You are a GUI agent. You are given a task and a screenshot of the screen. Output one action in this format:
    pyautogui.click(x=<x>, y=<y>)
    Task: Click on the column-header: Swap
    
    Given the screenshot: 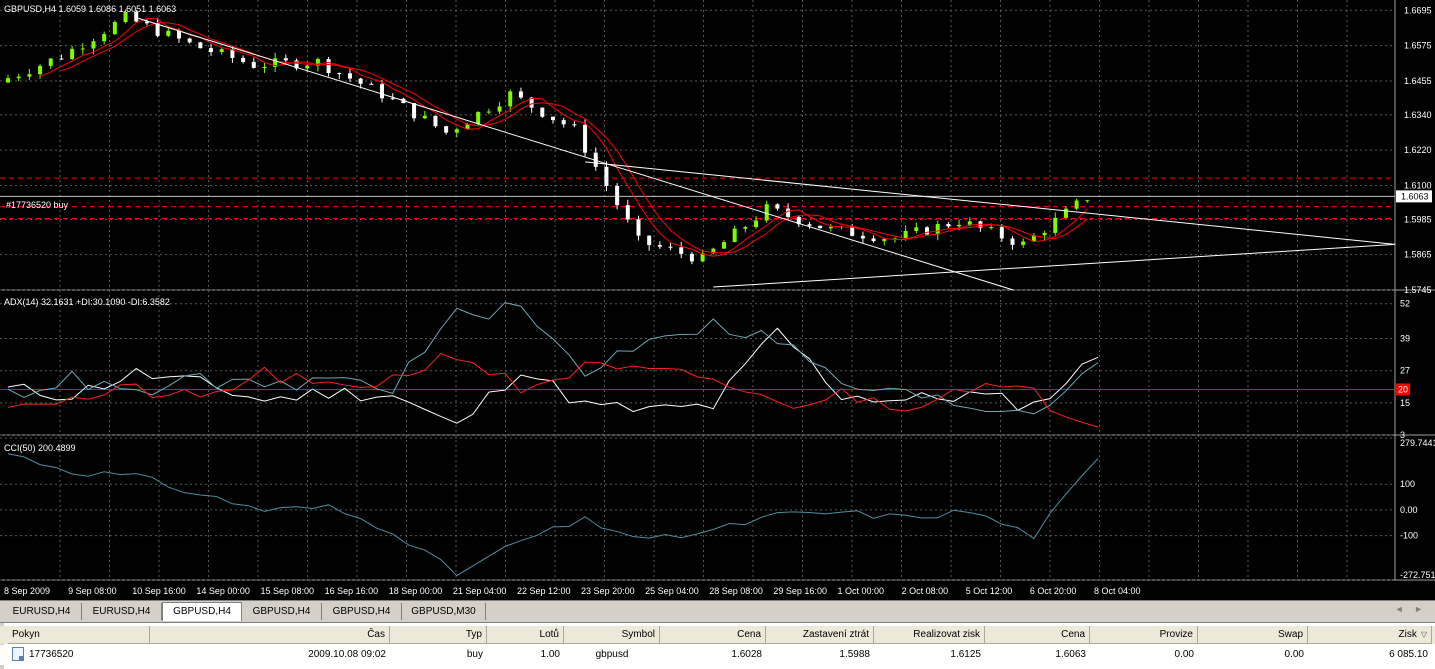 What is the action you would take?
    pyautogui.click(x=1253, y=635)
    